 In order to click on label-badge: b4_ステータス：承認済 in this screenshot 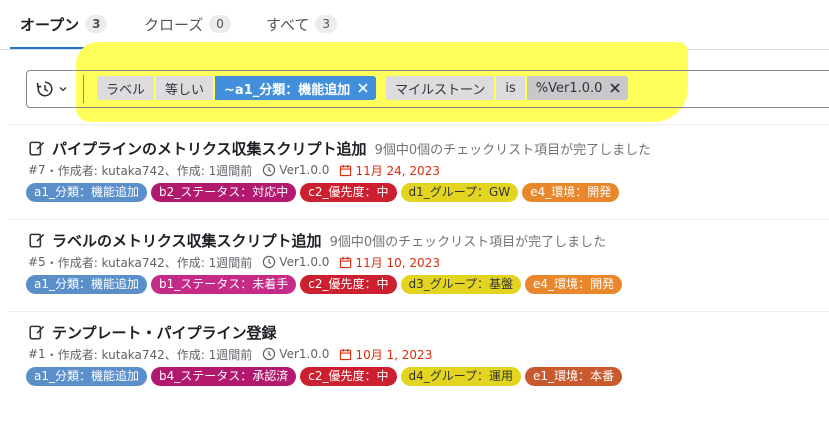, I will do `click(224, 376)`.